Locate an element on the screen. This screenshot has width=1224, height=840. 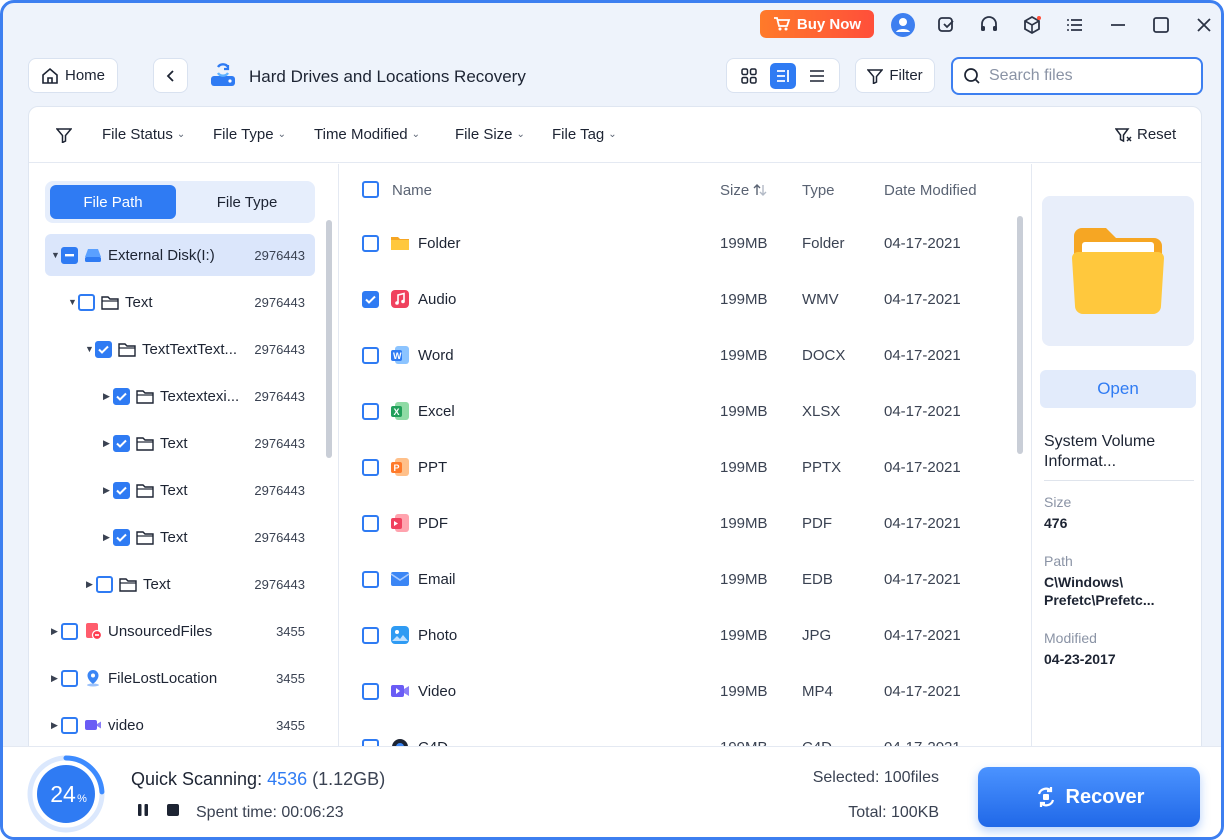
buy-now-button: Buy Now is located at coordinates (817, 24).